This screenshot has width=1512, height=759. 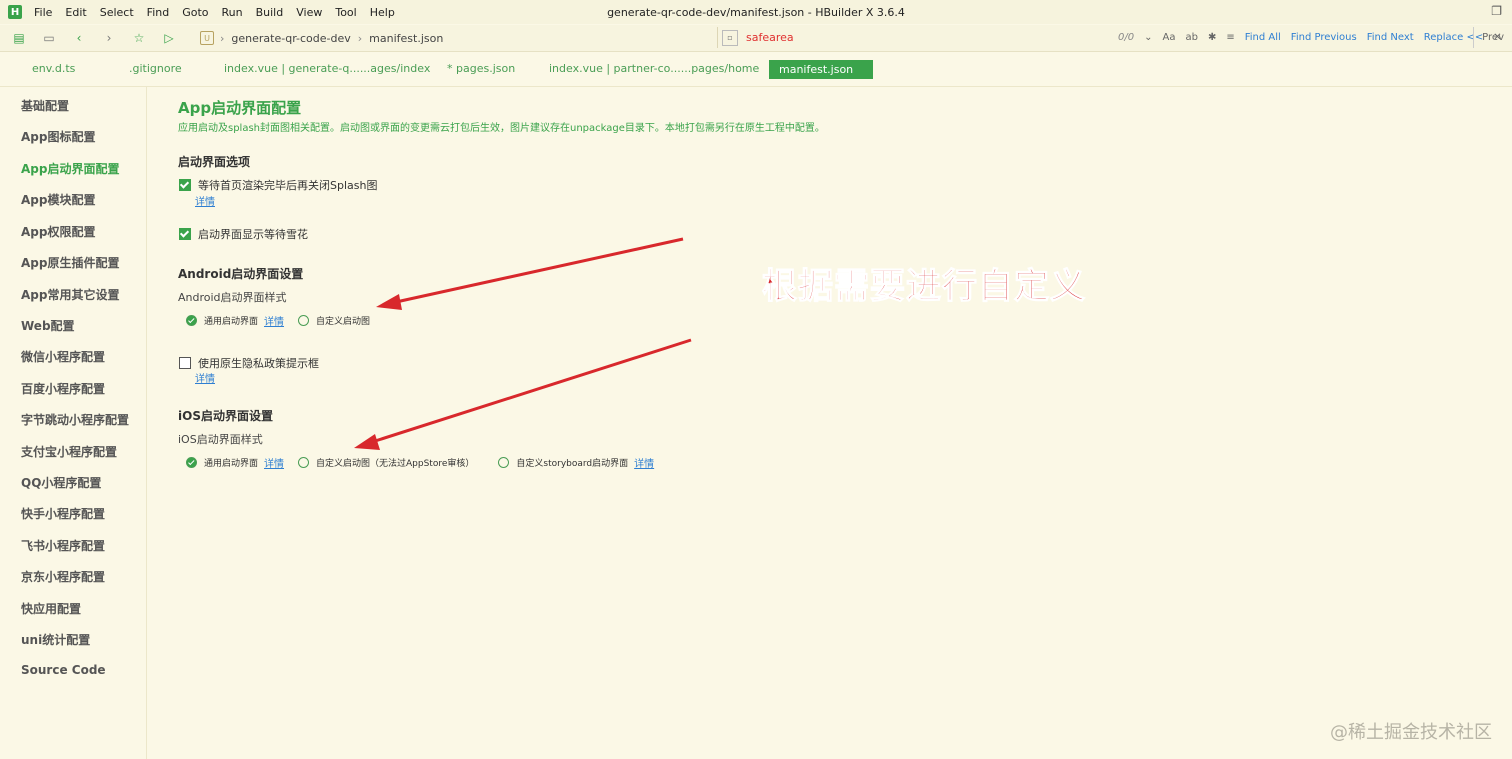 I want to click on watermark: @稀土掘金技术社区, so click(x=1411, y=732).